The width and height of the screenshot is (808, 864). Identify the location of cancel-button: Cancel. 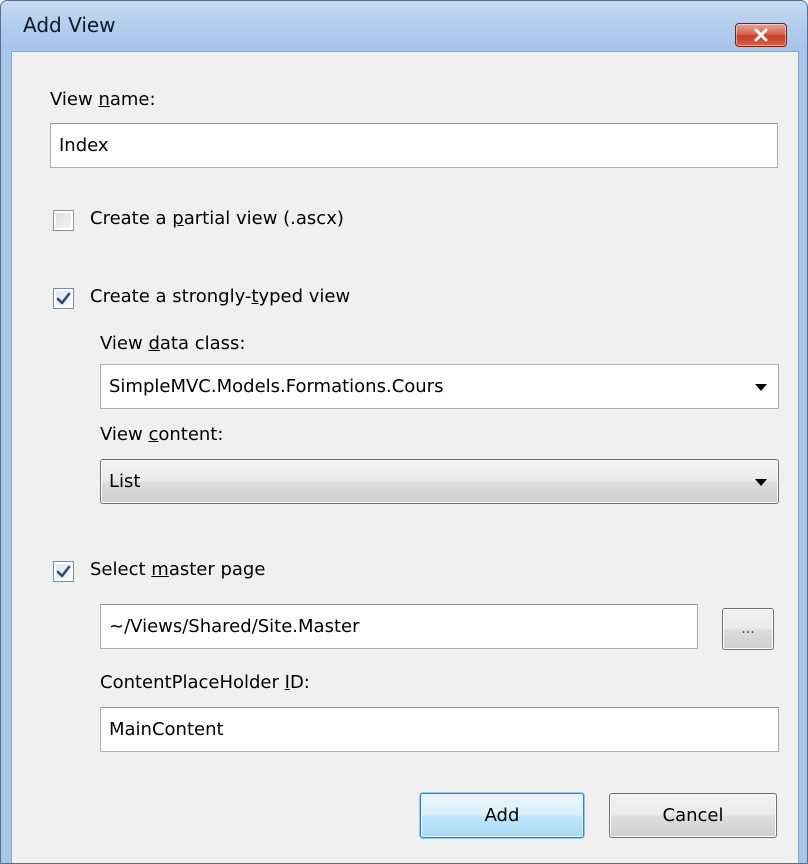
(693, 815).